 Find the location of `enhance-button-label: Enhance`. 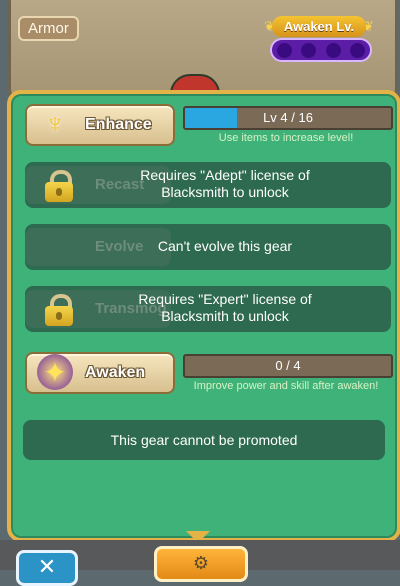

enhance-button-label: Enhance is located at coordinates (118, 124).